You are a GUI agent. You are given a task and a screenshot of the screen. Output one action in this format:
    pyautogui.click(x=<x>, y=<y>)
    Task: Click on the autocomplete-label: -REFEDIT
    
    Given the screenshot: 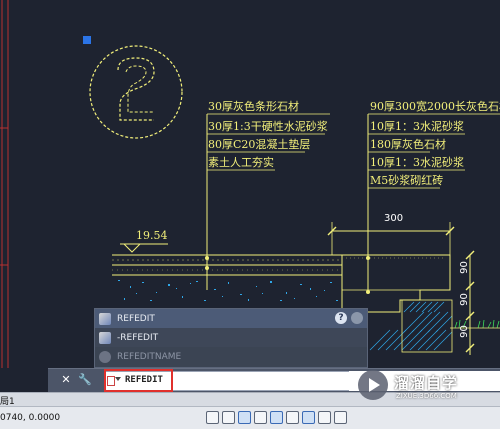 What is the action you would take?
    pyautogui.click(x=138, y=337)
    